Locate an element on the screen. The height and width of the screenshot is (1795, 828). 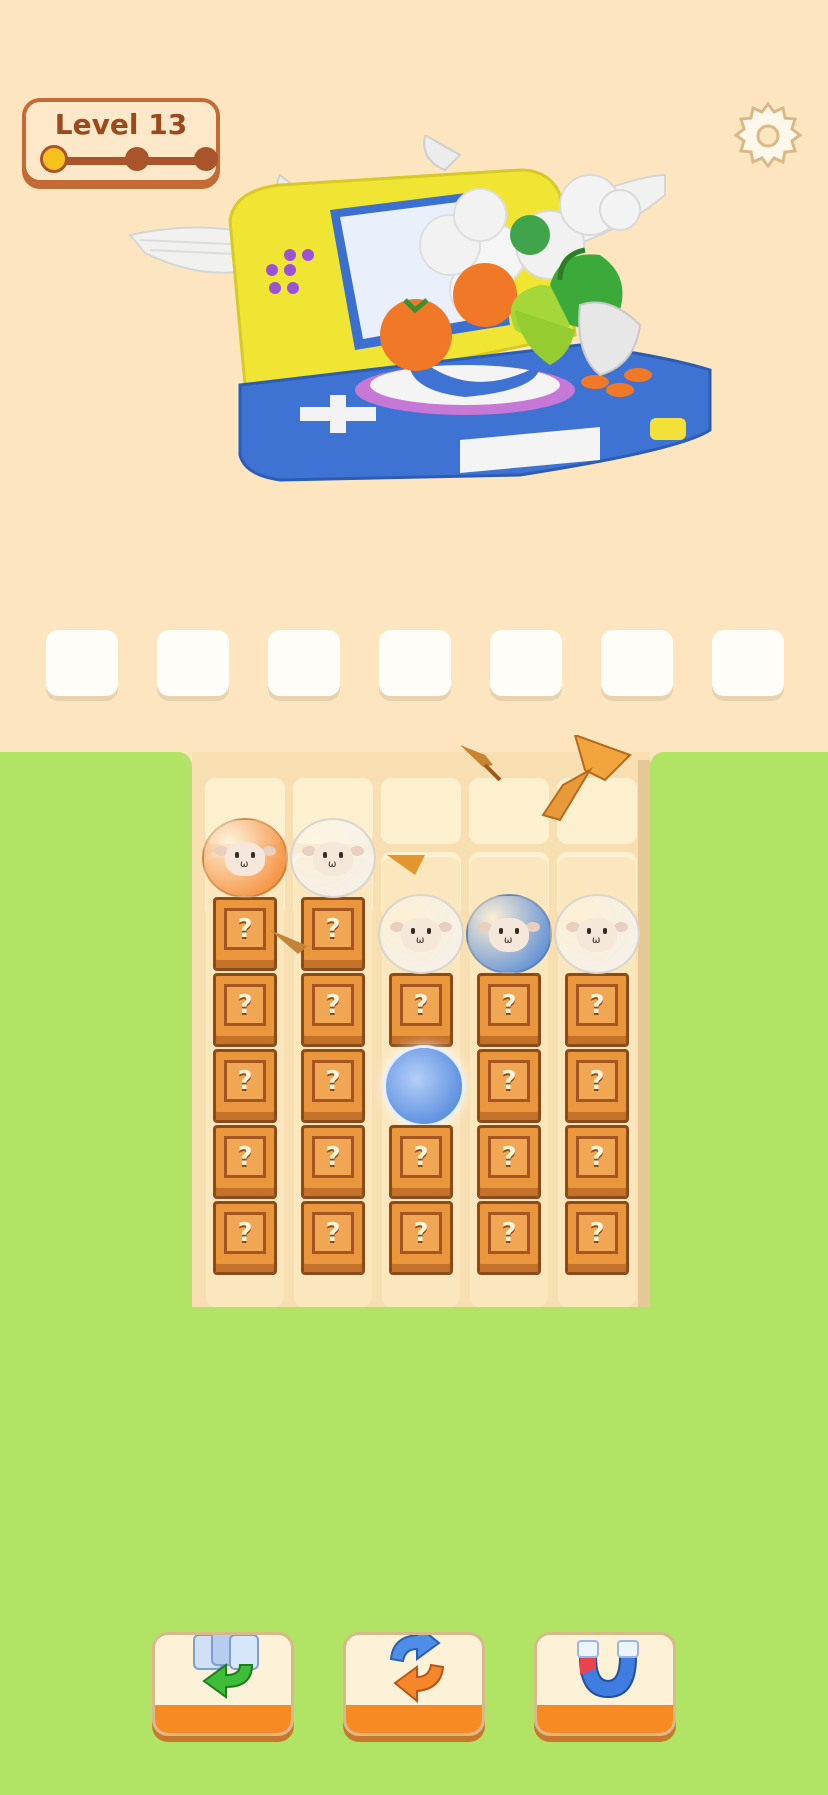
blue-sheep: ω is located at coordinates (509, 934).